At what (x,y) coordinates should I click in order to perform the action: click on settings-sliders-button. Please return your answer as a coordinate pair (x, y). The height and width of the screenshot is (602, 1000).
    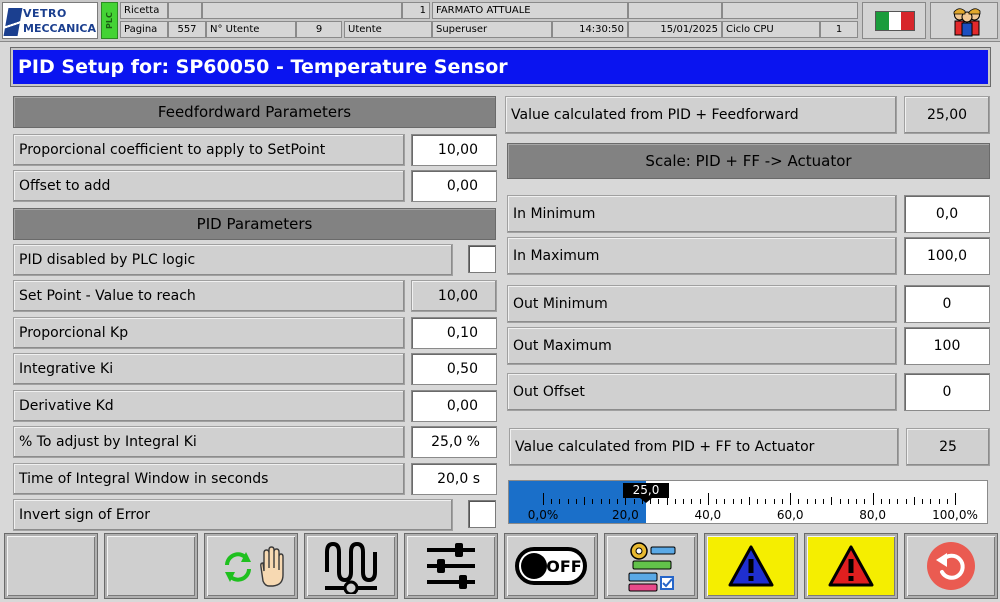
    Looking at the image, I should click on (451, 566).